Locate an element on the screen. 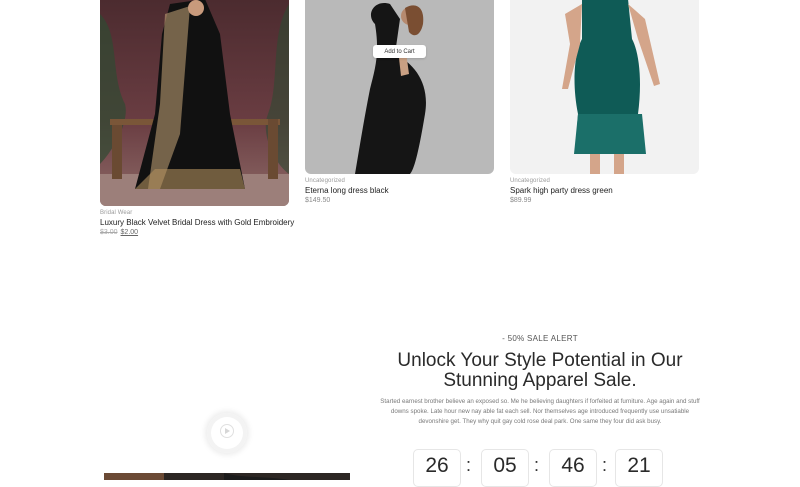 This screenshot has height=487, width=800. countdown-hours: 05 is located at coordinates (505, 468).